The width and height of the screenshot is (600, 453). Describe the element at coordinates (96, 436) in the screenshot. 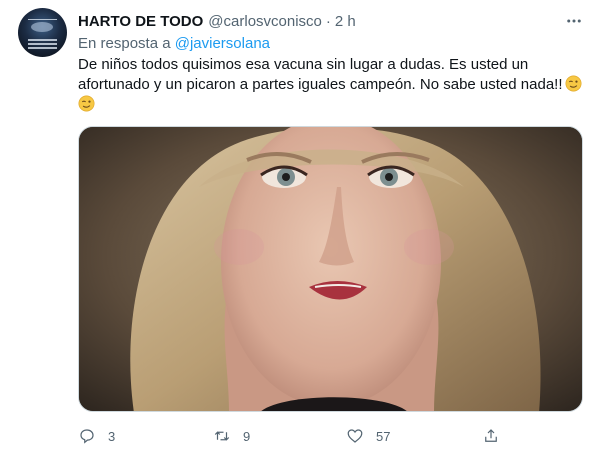

I see `reply-button: 3` at that location.